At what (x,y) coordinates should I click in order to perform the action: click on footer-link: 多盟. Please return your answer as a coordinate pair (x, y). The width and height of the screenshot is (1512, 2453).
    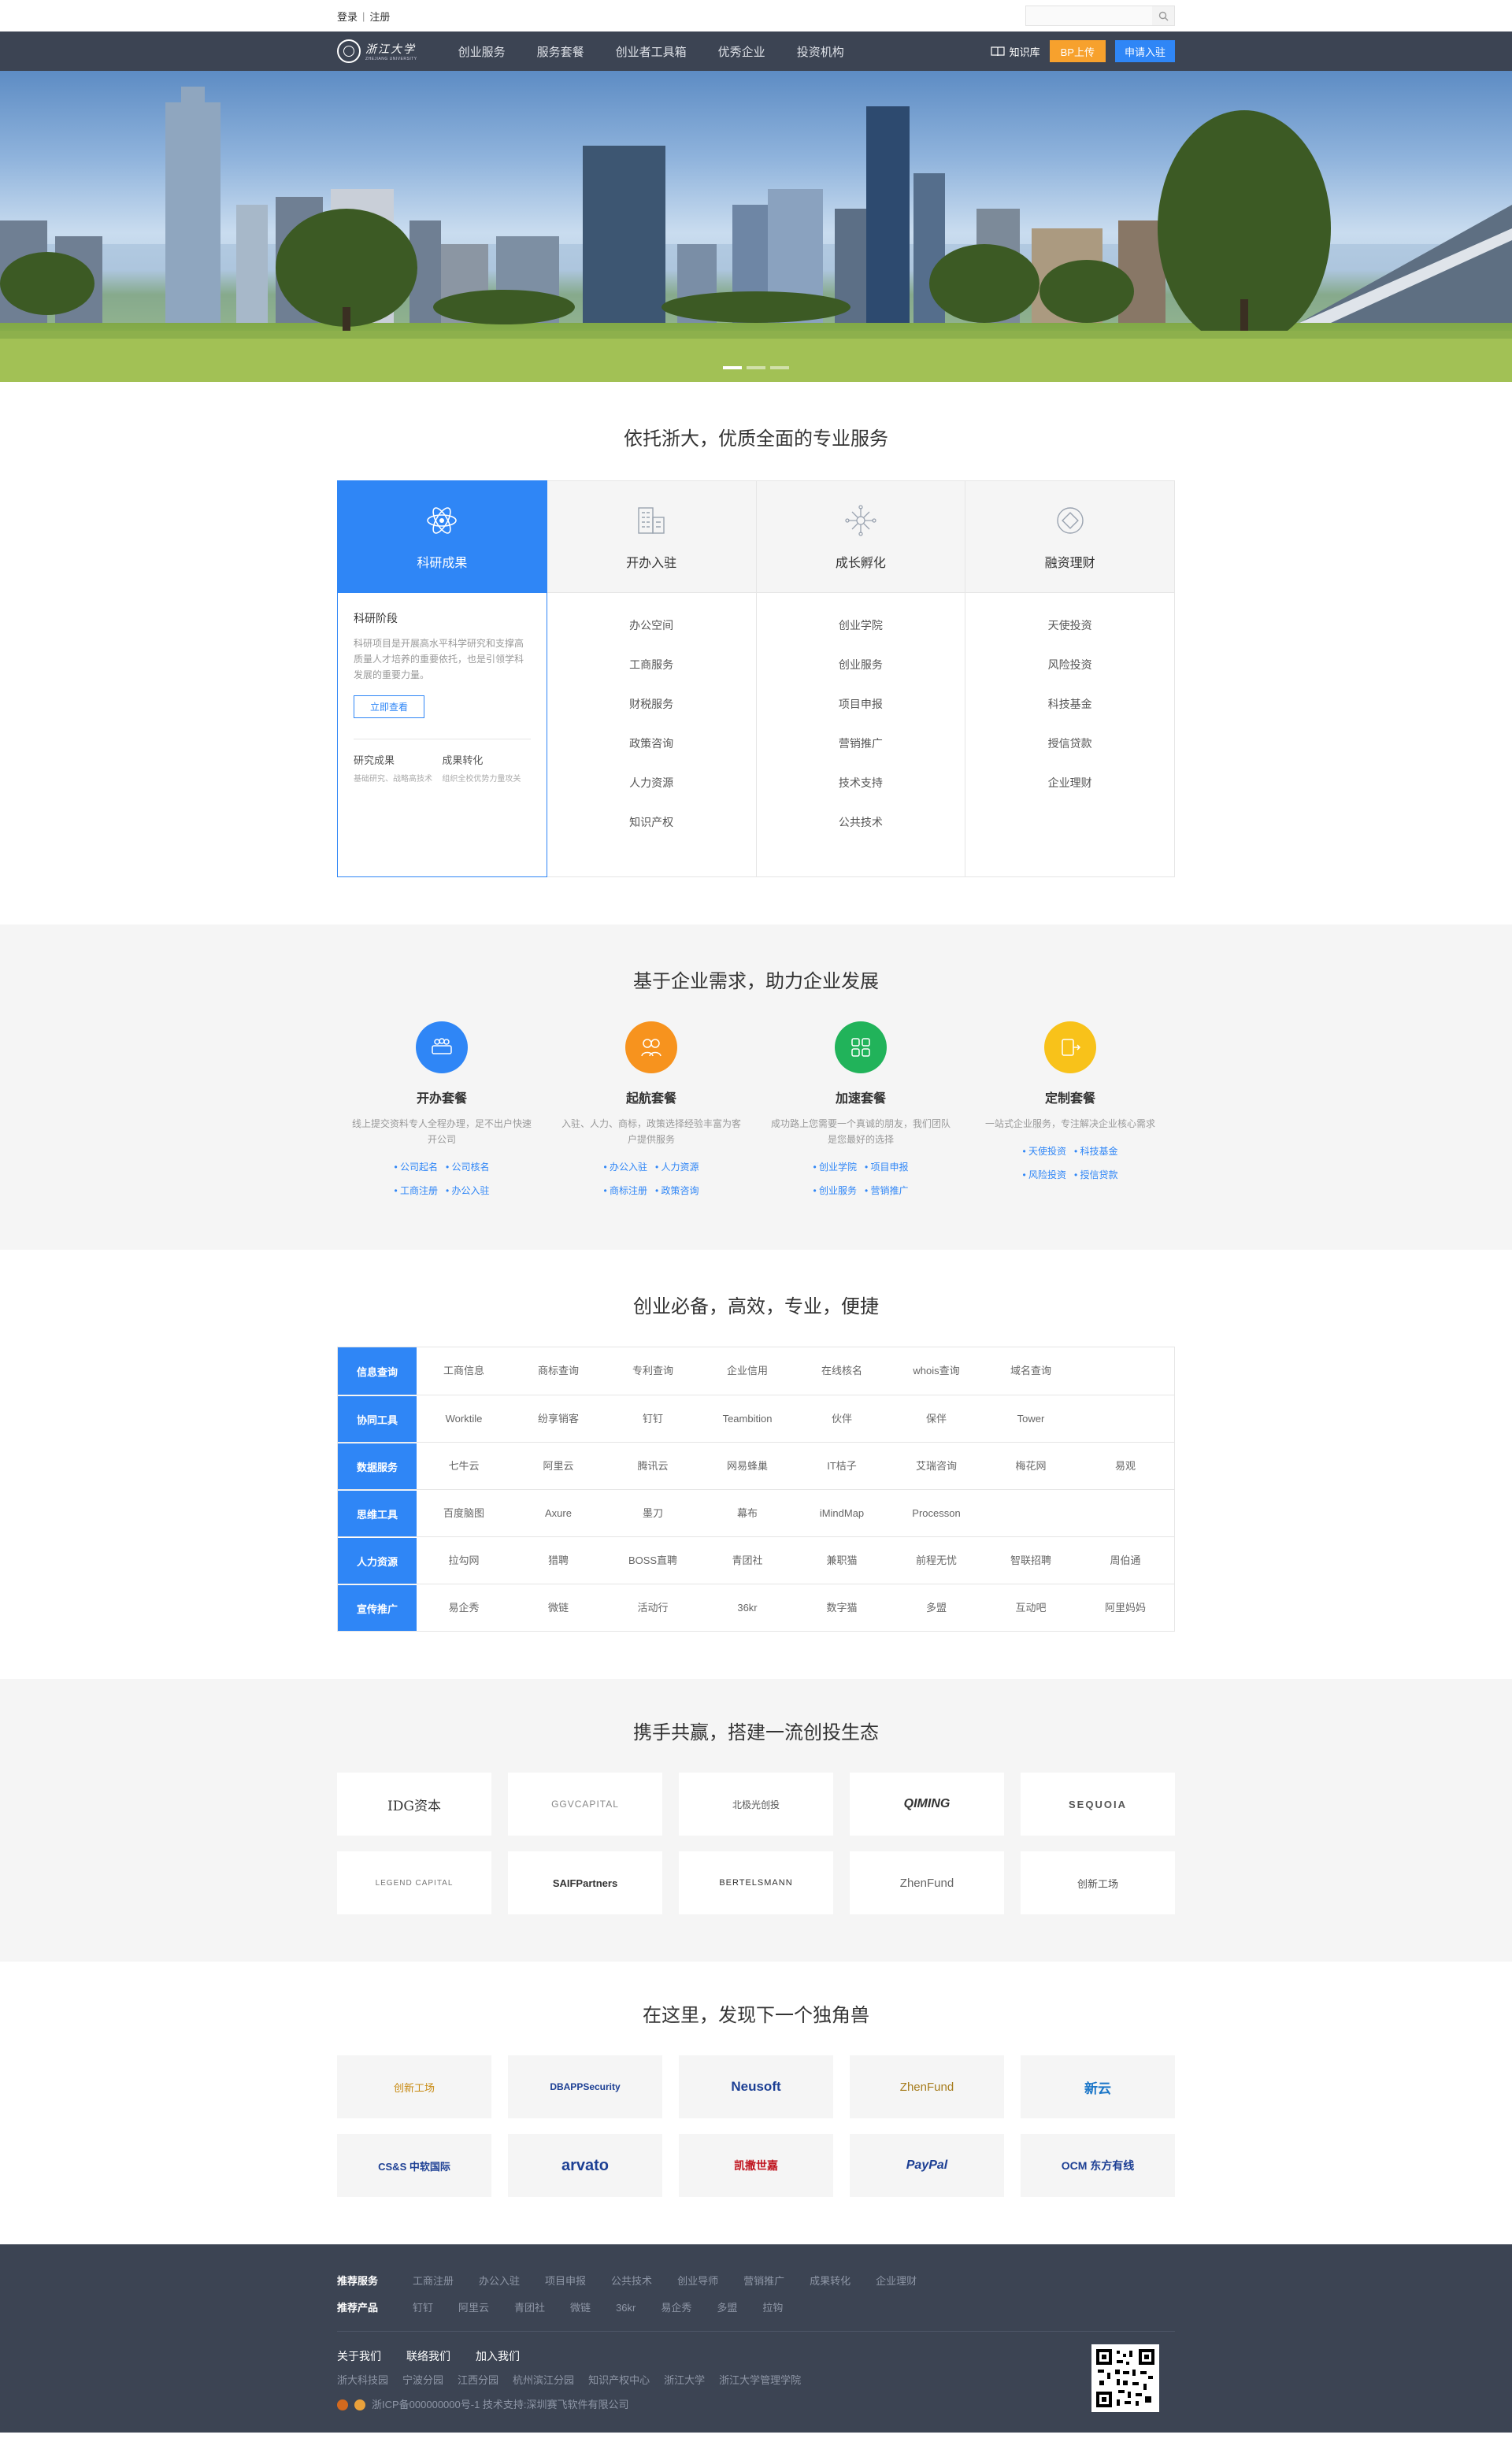
    Looking at the image, I should click on (727, 2308).